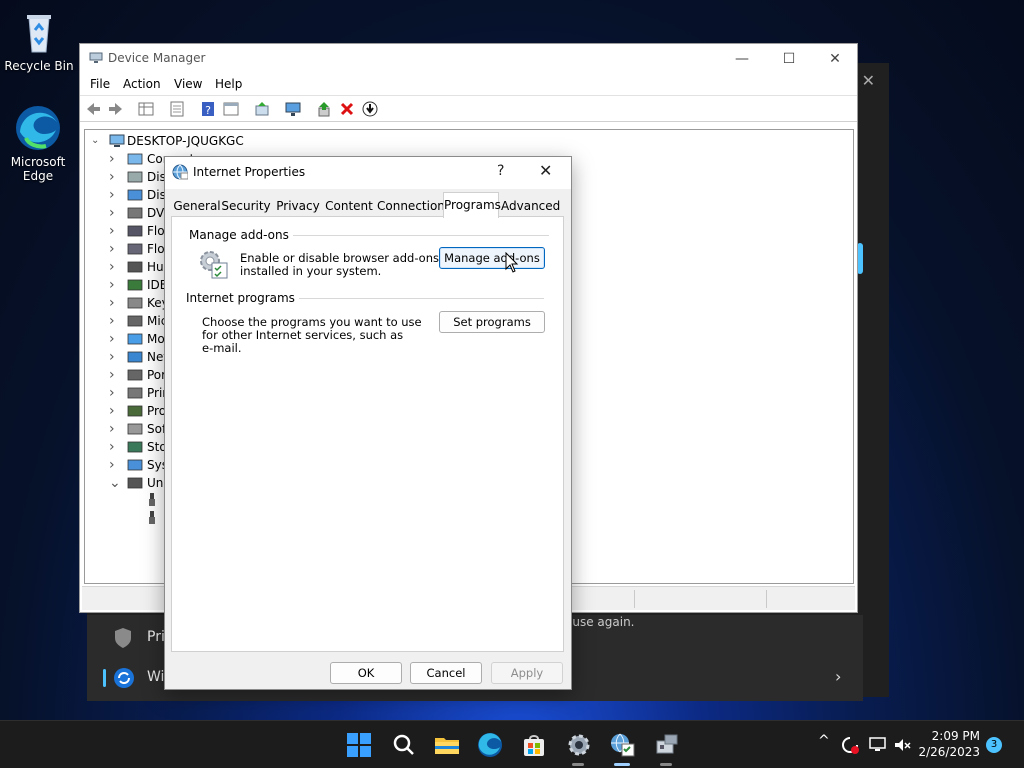 The height and width of the screenshot is (768, 1024). Describe the element at coordinates (622, 745) in the screenshot. I see `internet-options-icon` at that location.